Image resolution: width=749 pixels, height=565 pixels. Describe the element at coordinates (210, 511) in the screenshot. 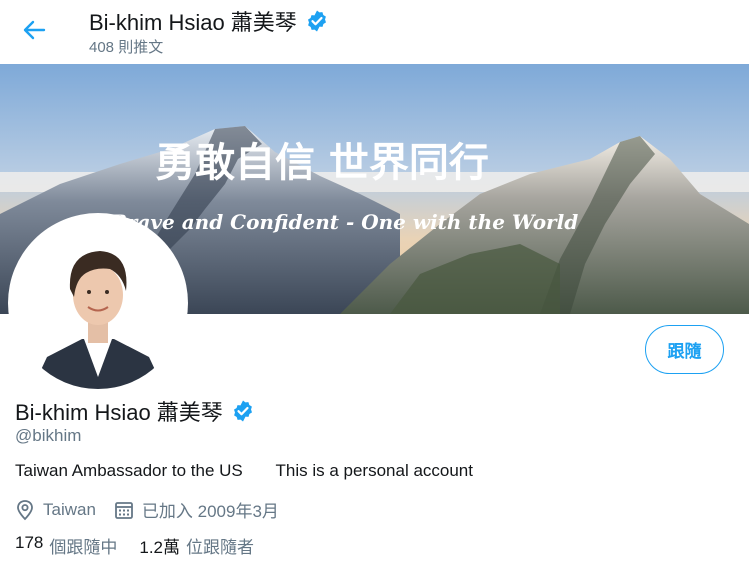

I see `joined-text: 已加入 2009年3月` at that location.